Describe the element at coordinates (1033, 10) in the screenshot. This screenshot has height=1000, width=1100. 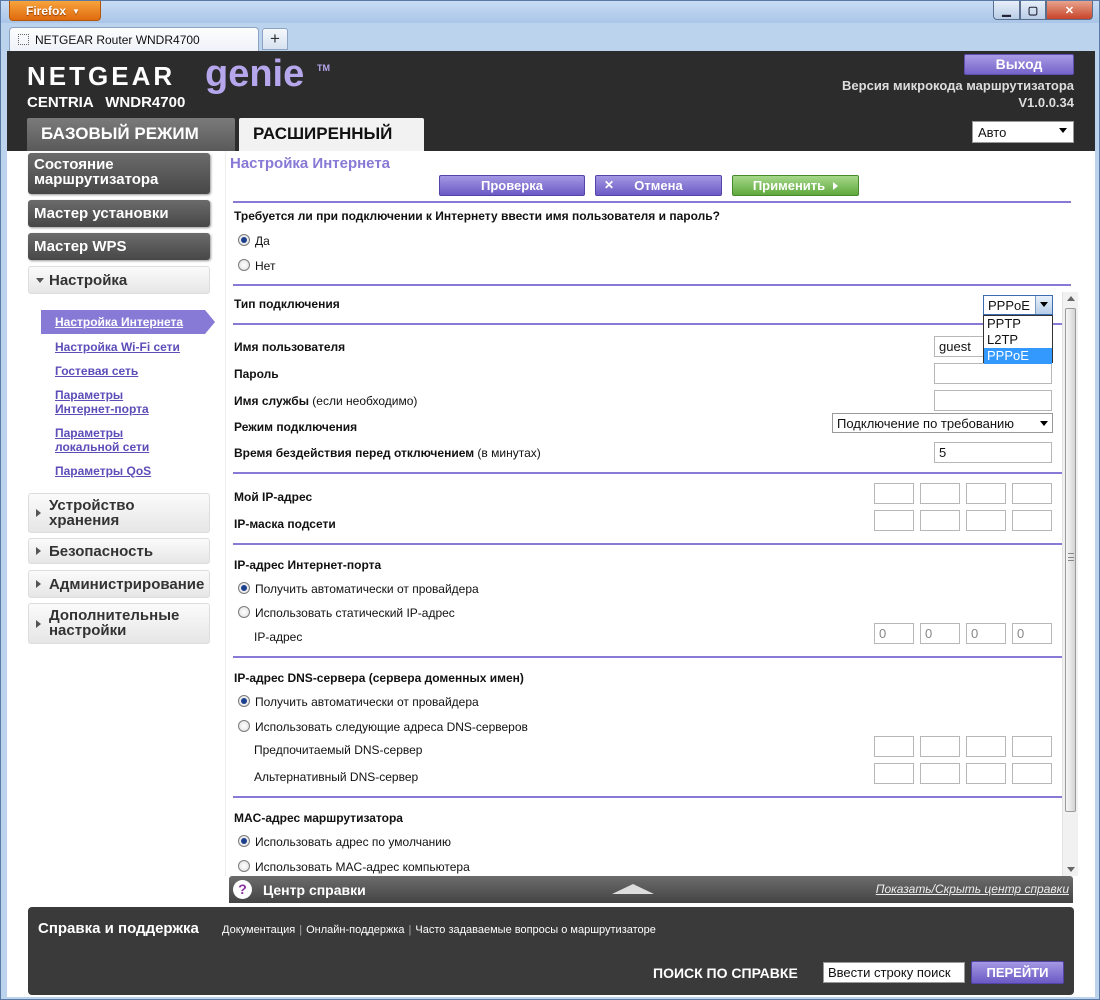
I see `maximize-button: ▢` at that location.